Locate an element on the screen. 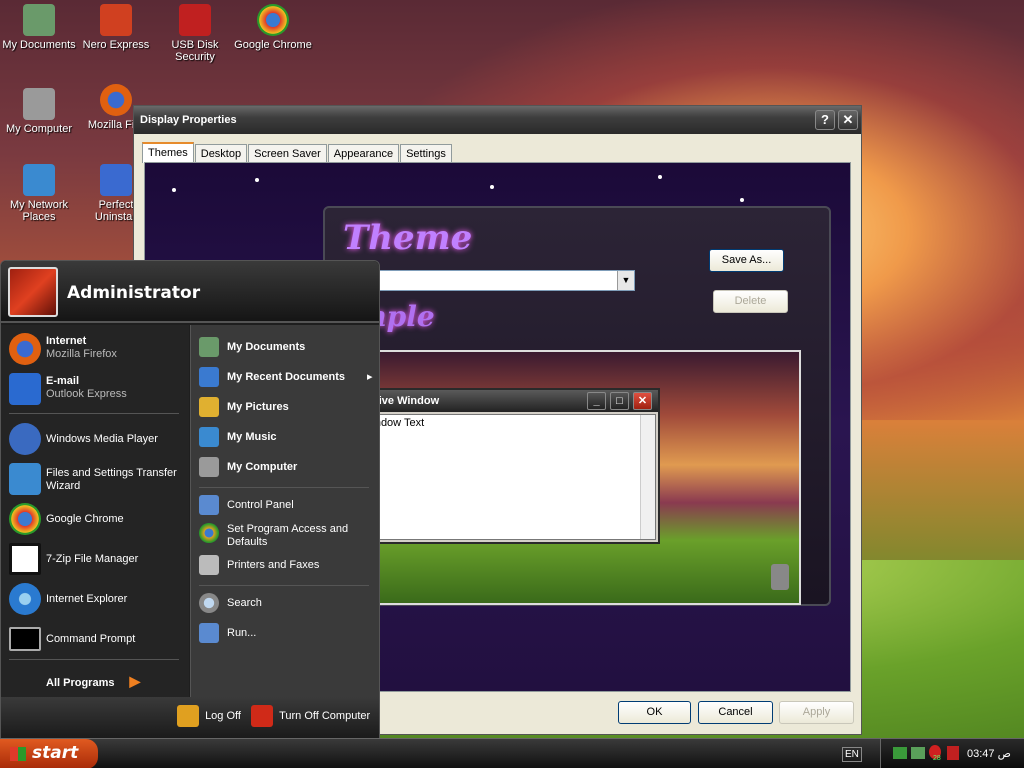 The width and height of the screenshot is (1024, 768). cancel-button: Cancel is located at coordinates (735, 712).